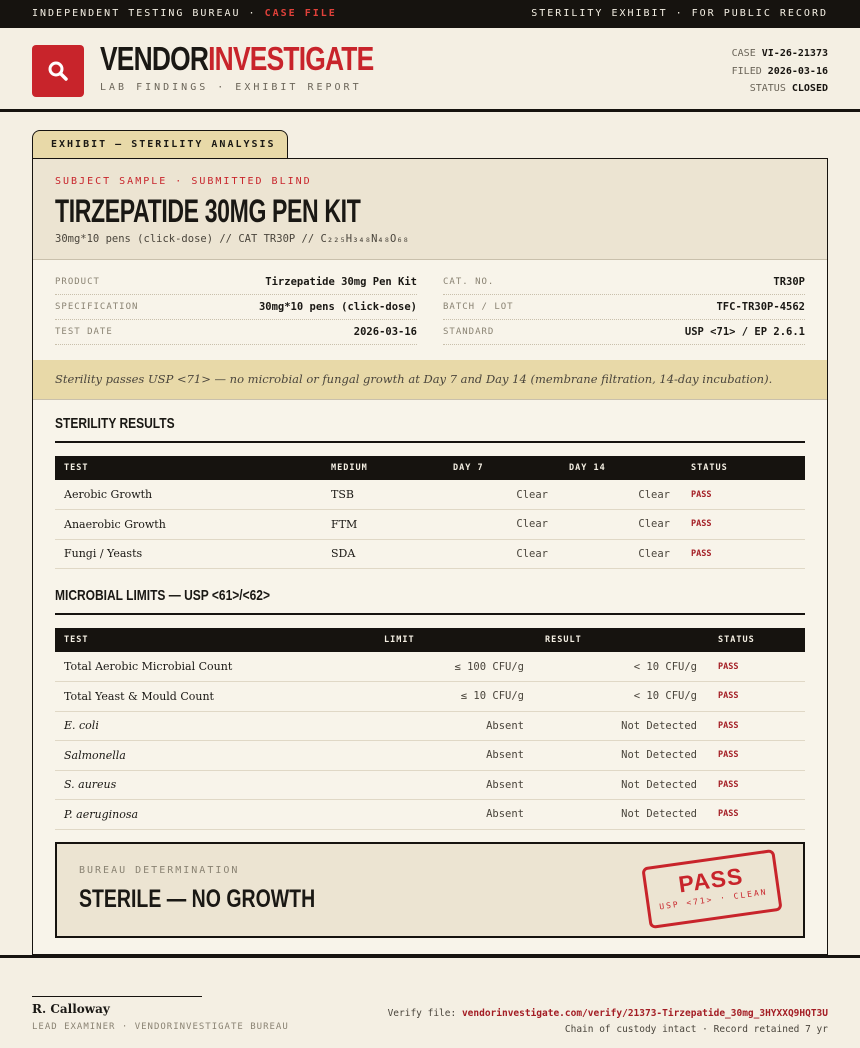  I want to click on day7-result: Clear, so click(532, 553).